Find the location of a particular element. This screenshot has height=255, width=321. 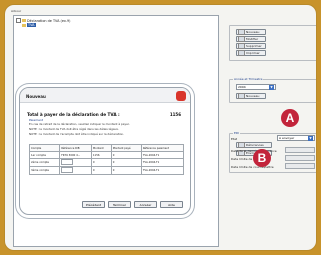

col-compte: Compte is located at coordinates (44, 148).